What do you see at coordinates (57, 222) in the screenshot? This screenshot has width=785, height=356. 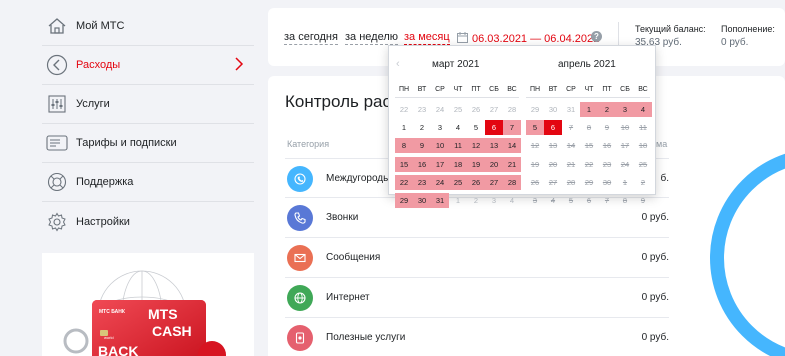 I see `gear-icon` at bounding box center [57, 222].